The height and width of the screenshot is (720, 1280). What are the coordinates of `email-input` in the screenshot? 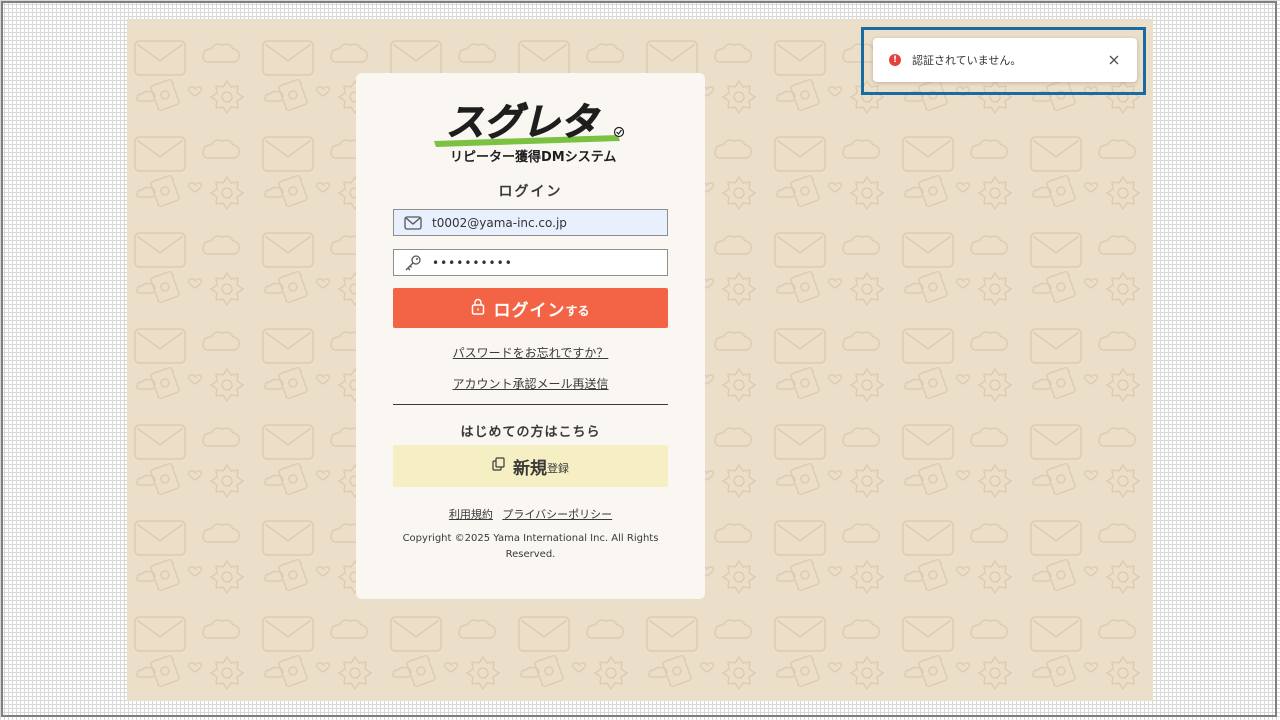 It's located at (546, 222).